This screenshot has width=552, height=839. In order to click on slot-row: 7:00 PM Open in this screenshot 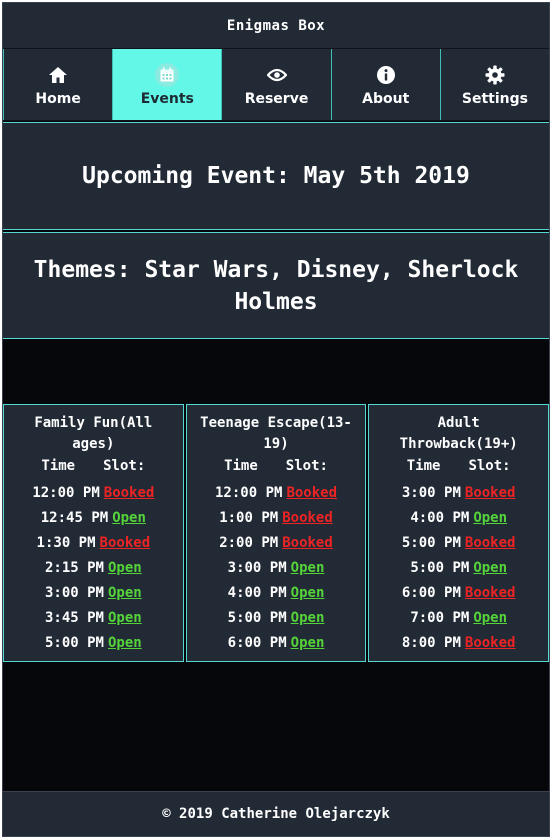, I will do `click(458, 617)`.